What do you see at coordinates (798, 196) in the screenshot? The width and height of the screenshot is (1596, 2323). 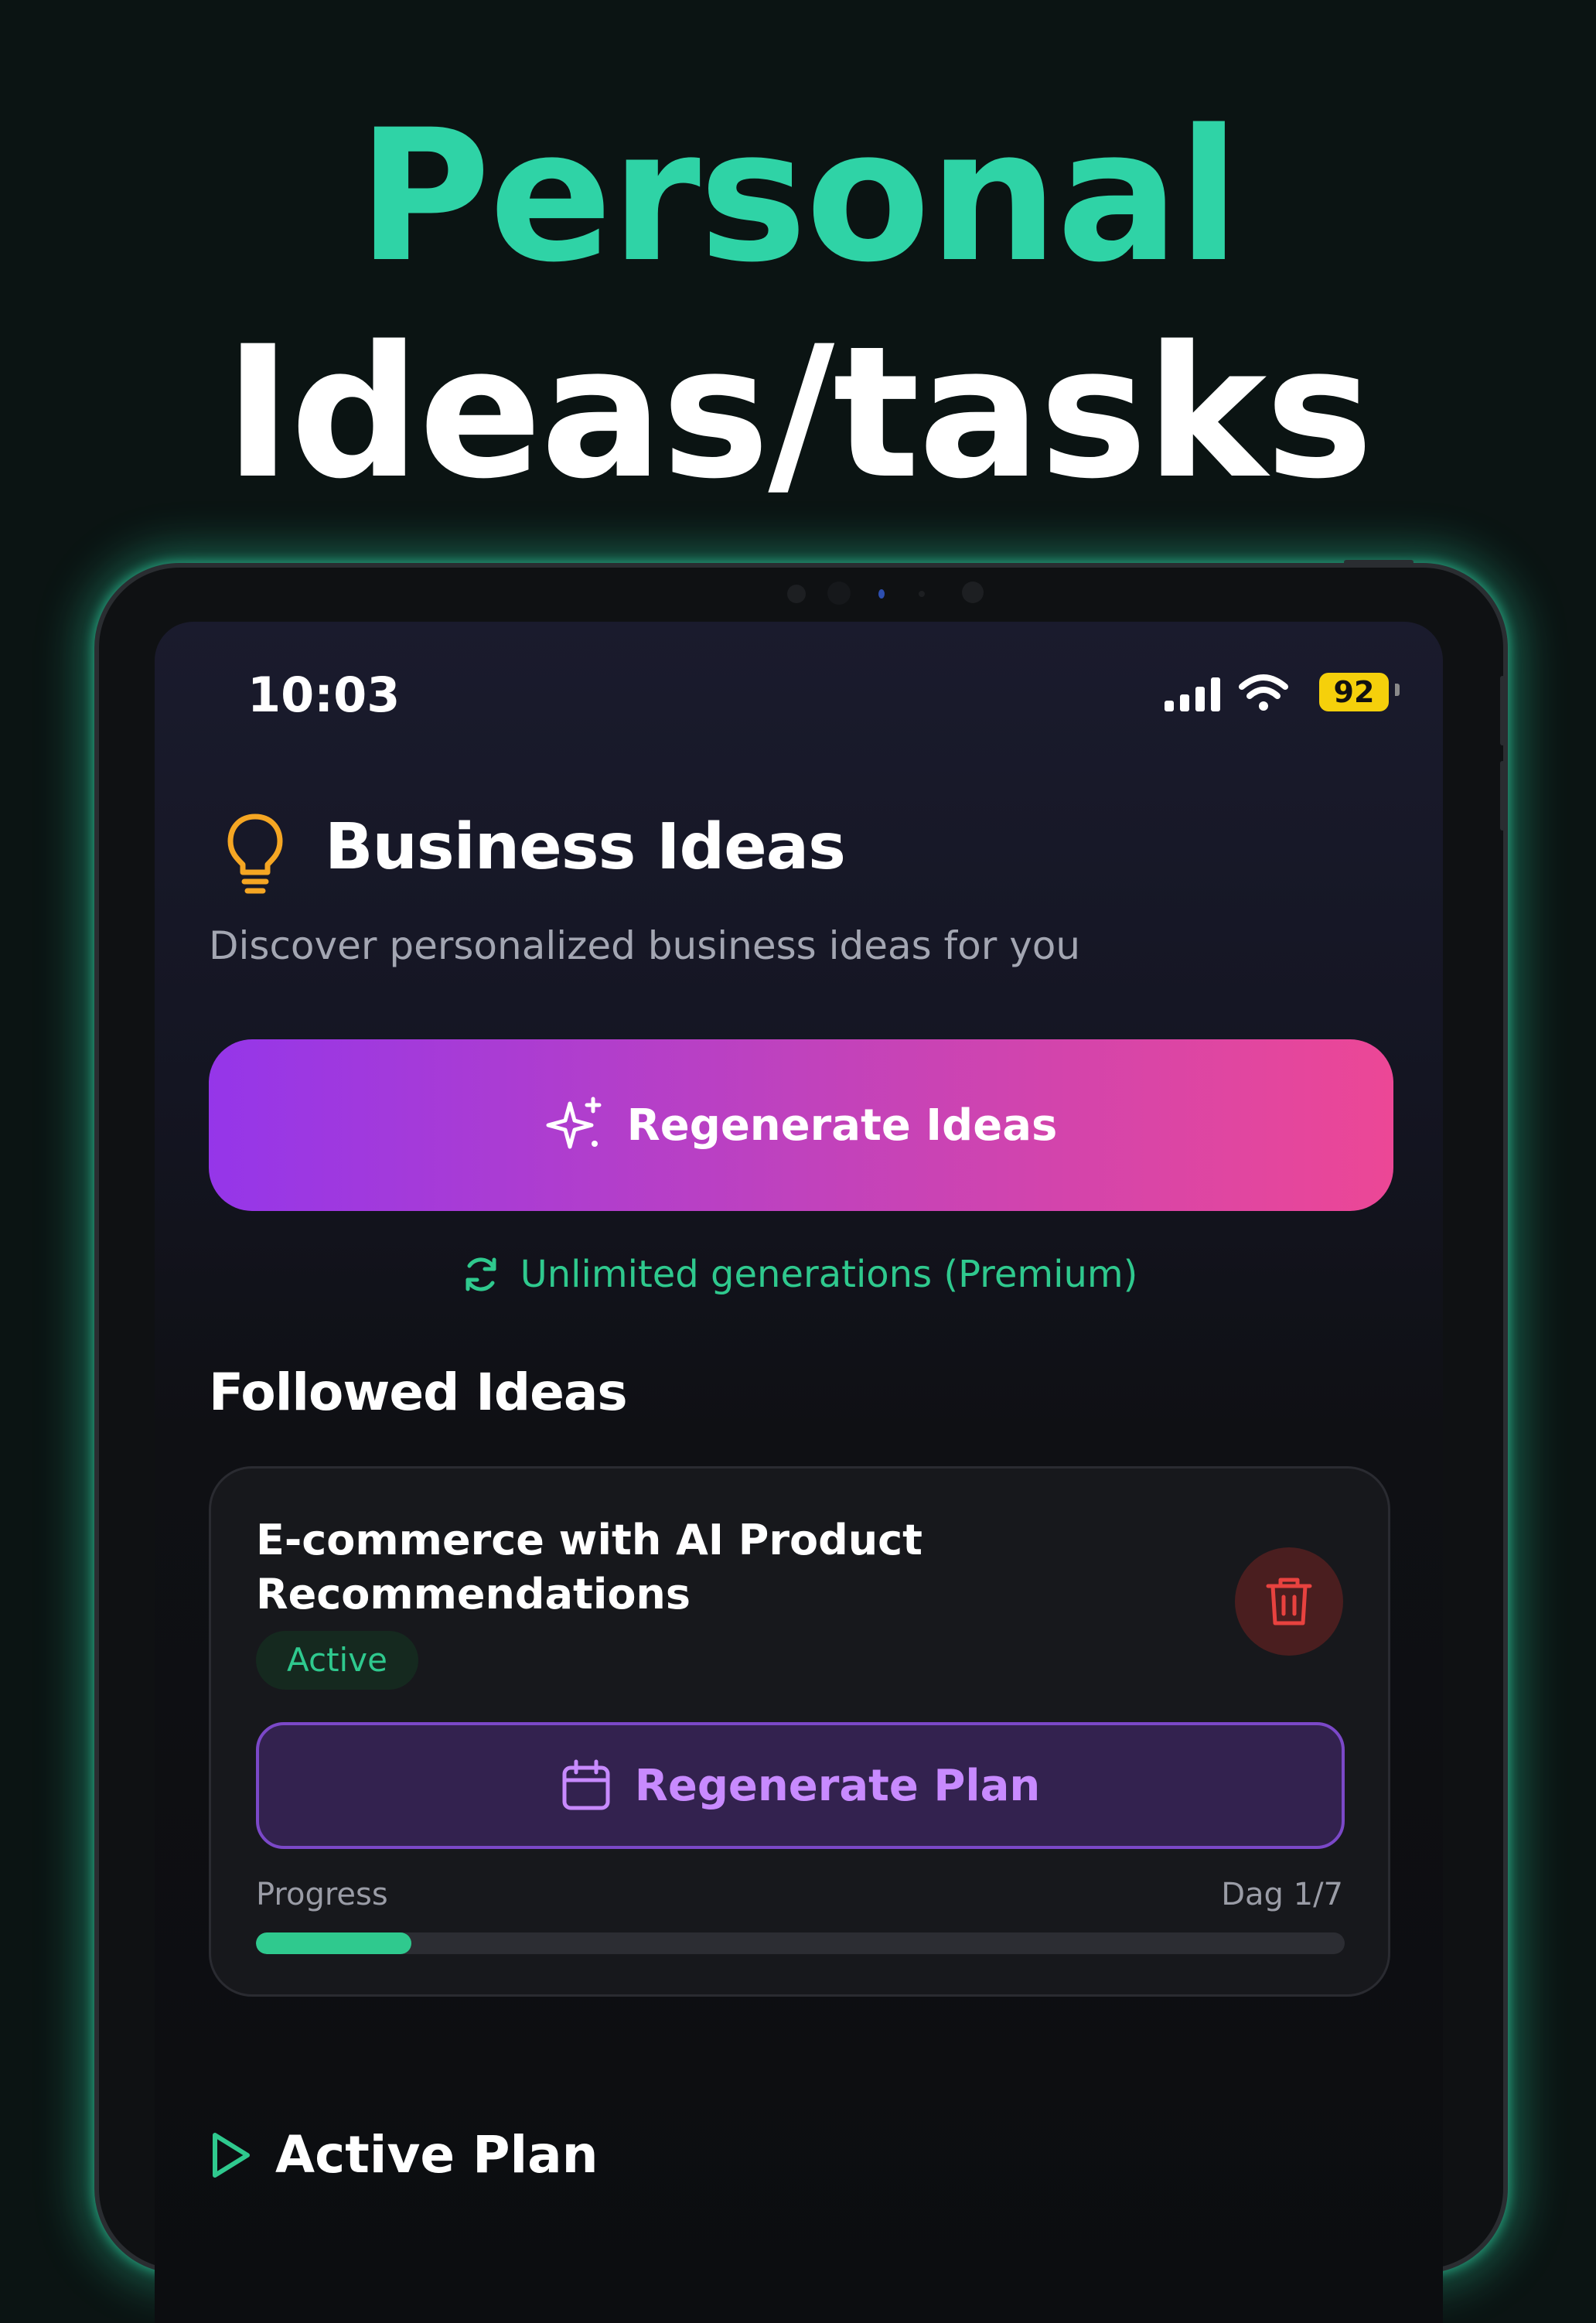 I see `headline-personal: Personal` at bounding box center [798, 196].